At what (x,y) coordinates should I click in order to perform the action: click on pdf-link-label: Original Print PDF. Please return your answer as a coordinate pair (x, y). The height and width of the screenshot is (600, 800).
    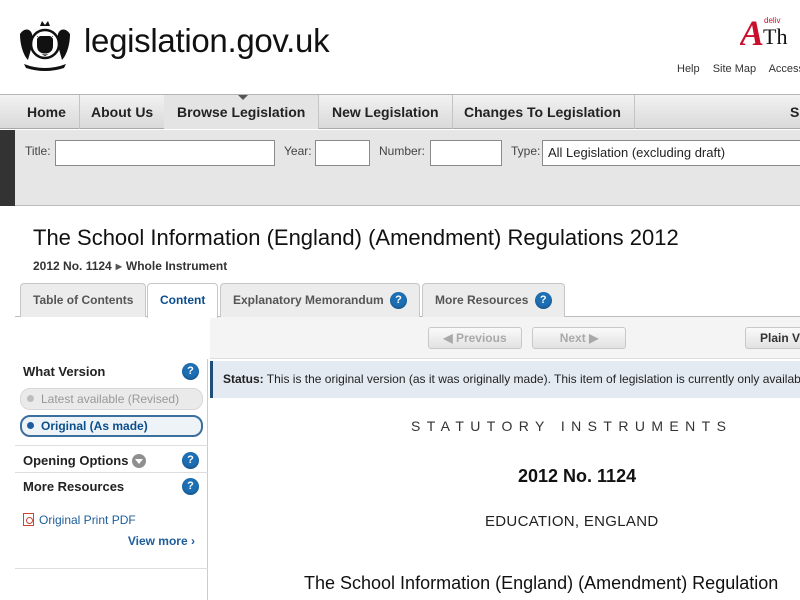
    Looking at the image, I should click on (87, 520).